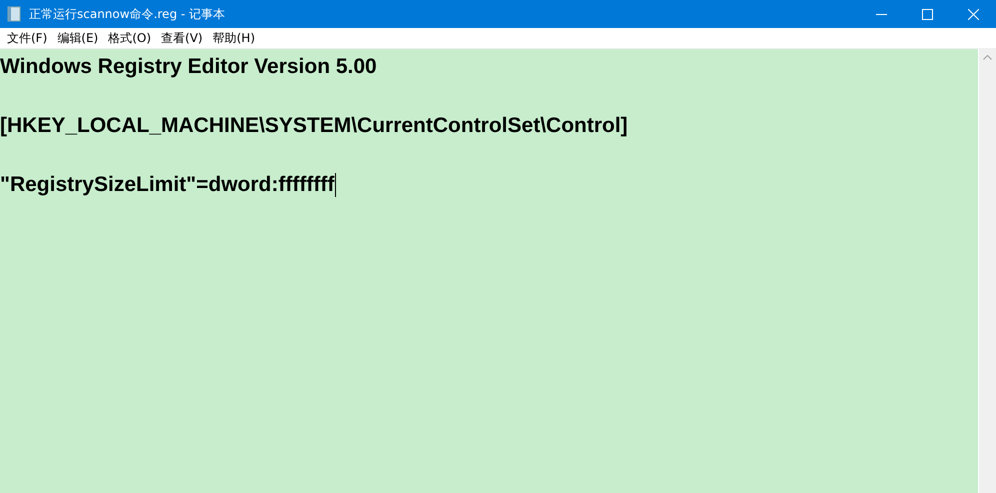 This screenshot has height=493, width=996. What do you see at coordinates (129, 38) in the screenshot?
I see `menu-item: 格式(O)` at bounding box center [129, 38].